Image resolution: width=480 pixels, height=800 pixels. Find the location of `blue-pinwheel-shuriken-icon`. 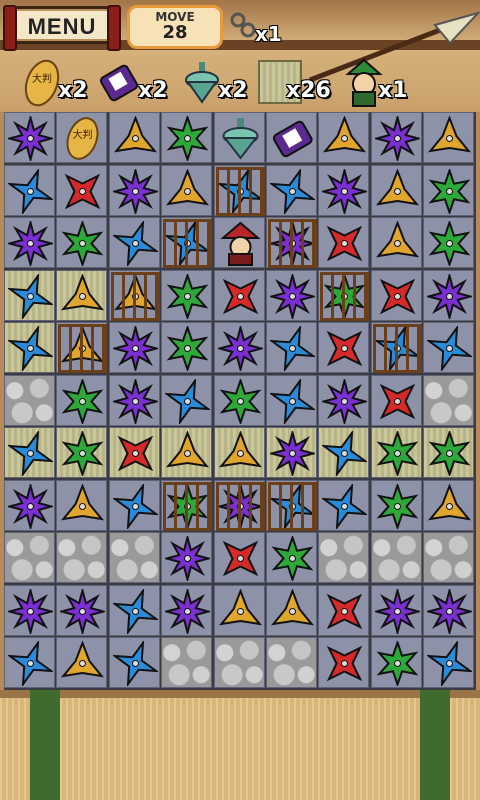

blue-pinwheel-shuriken-icon is located at coordinates (30, 296).